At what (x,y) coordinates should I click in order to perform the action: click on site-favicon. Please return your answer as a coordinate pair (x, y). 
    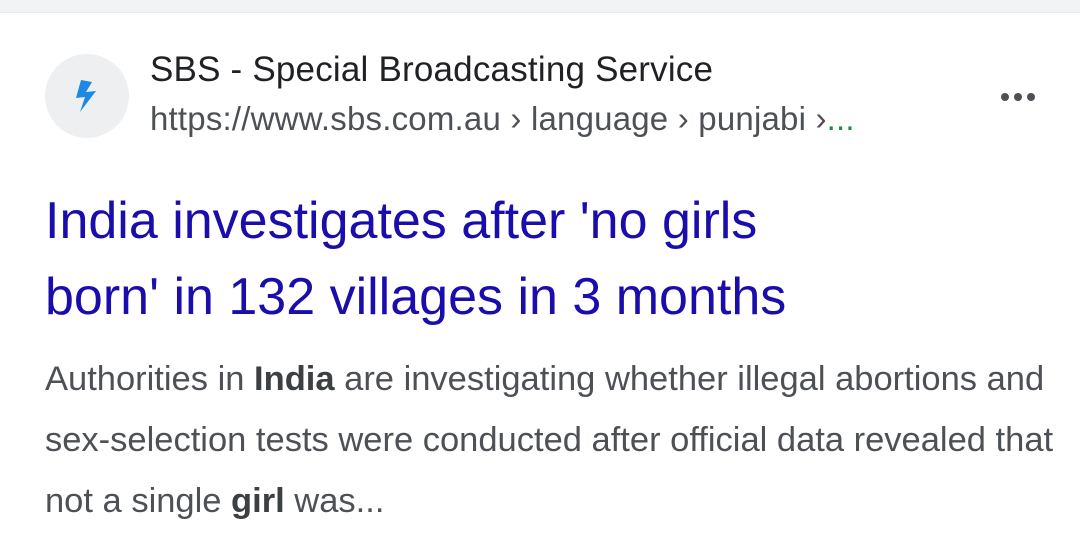
    Looking at the image, I should click on (87, 96).